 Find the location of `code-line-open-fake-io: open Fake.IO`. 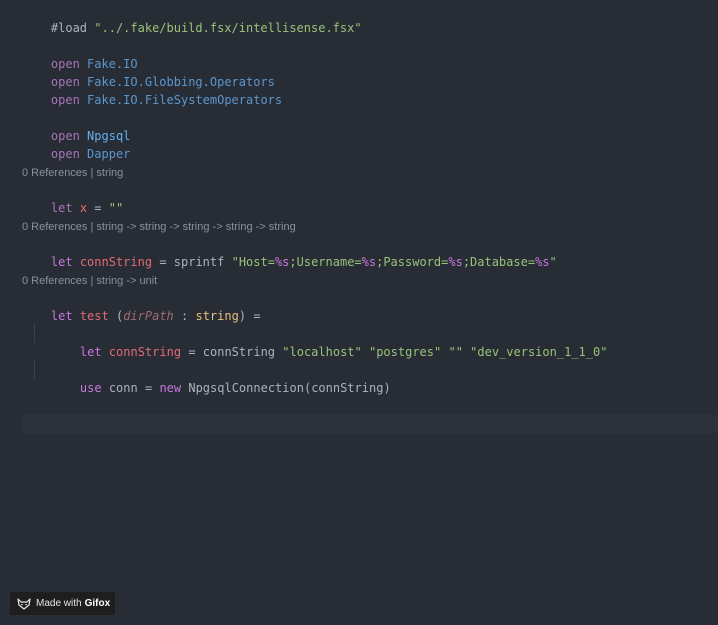

code-line-open-fake-io: open Fake.IO is located at coordinates (80, 54).